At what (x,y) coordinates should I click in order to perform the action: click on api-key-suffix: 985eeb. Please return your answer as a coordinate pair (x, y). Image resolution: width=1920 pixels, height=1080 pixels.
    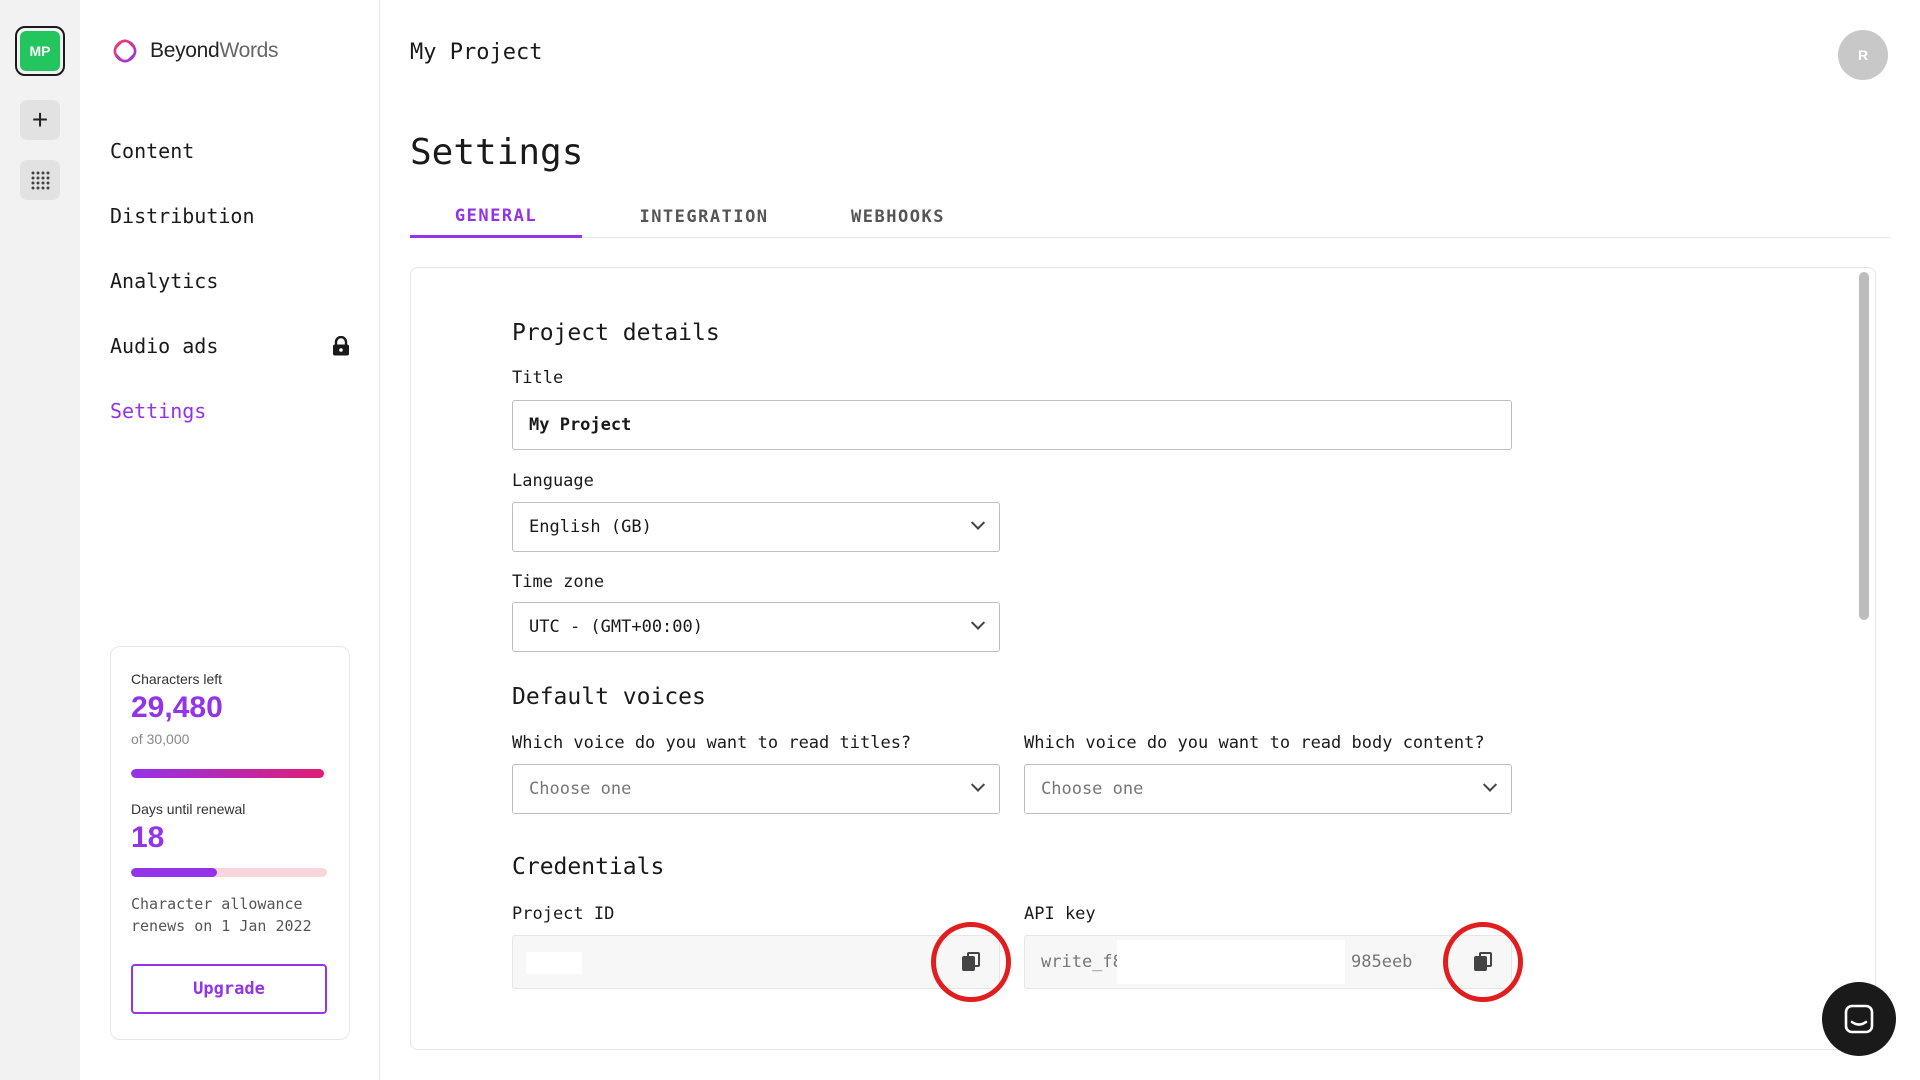
    Looking at the image, I should click on (1382, 962).